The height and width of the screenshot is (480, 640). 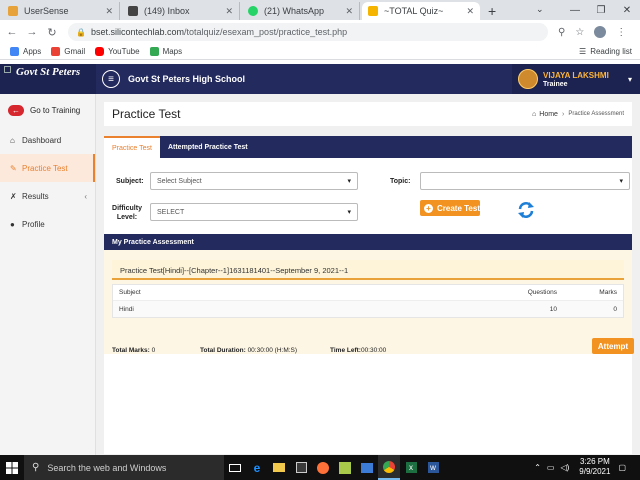 I want to click on brand-logo: Govt St Peters, so click(x=48, y=79).